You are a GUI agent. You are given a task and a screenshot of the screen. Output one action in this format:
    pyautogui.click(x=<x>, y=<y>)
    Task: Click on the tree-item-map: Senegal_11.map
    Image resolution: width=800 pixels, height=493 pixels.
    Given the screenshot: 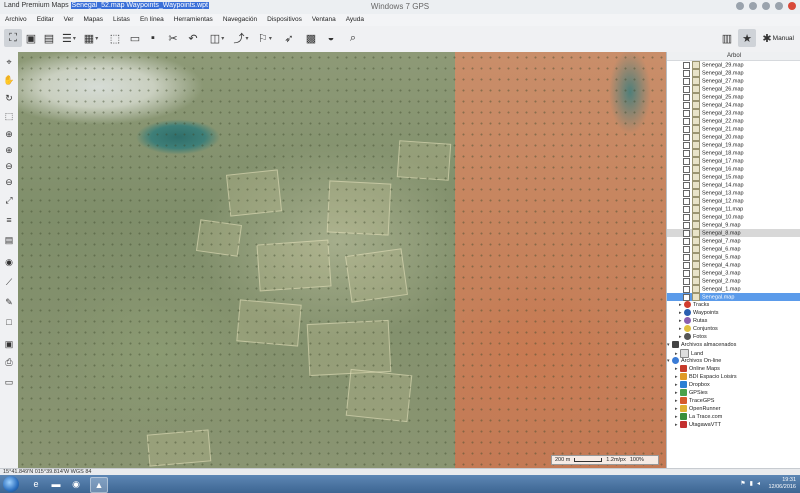 What is the action you would take?
    pyautogui.click(x=733, y=209)
    